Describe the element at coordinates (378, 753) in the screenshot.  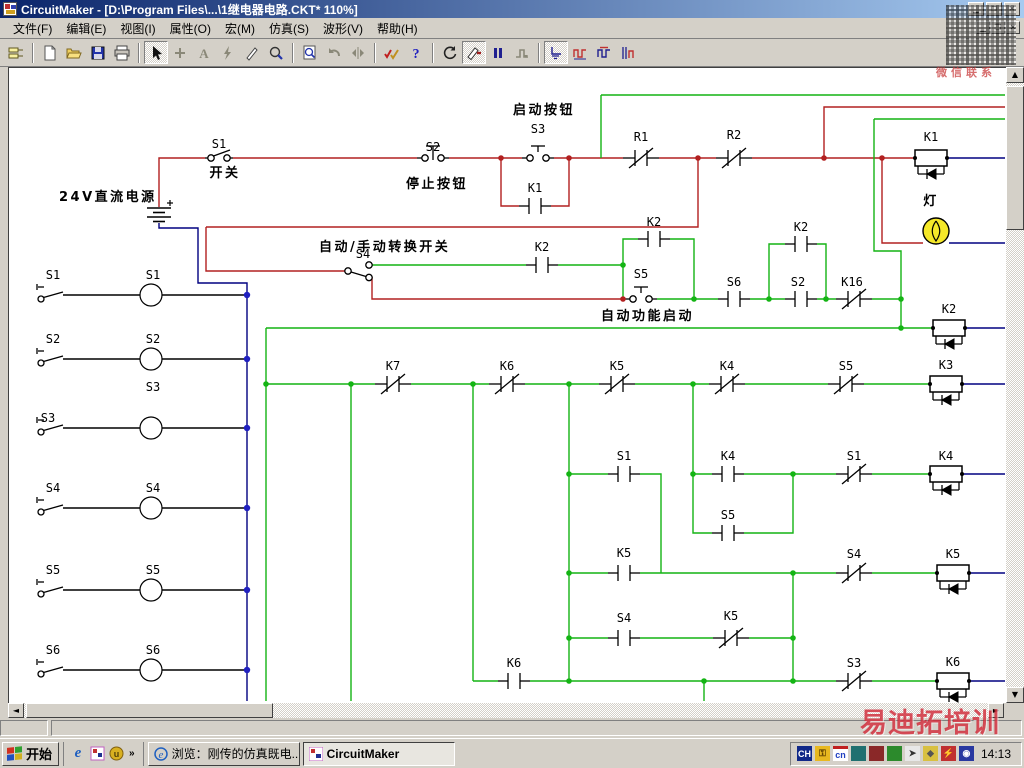
I see `task-button-circuitmaker: CircuitMaker` at that location.